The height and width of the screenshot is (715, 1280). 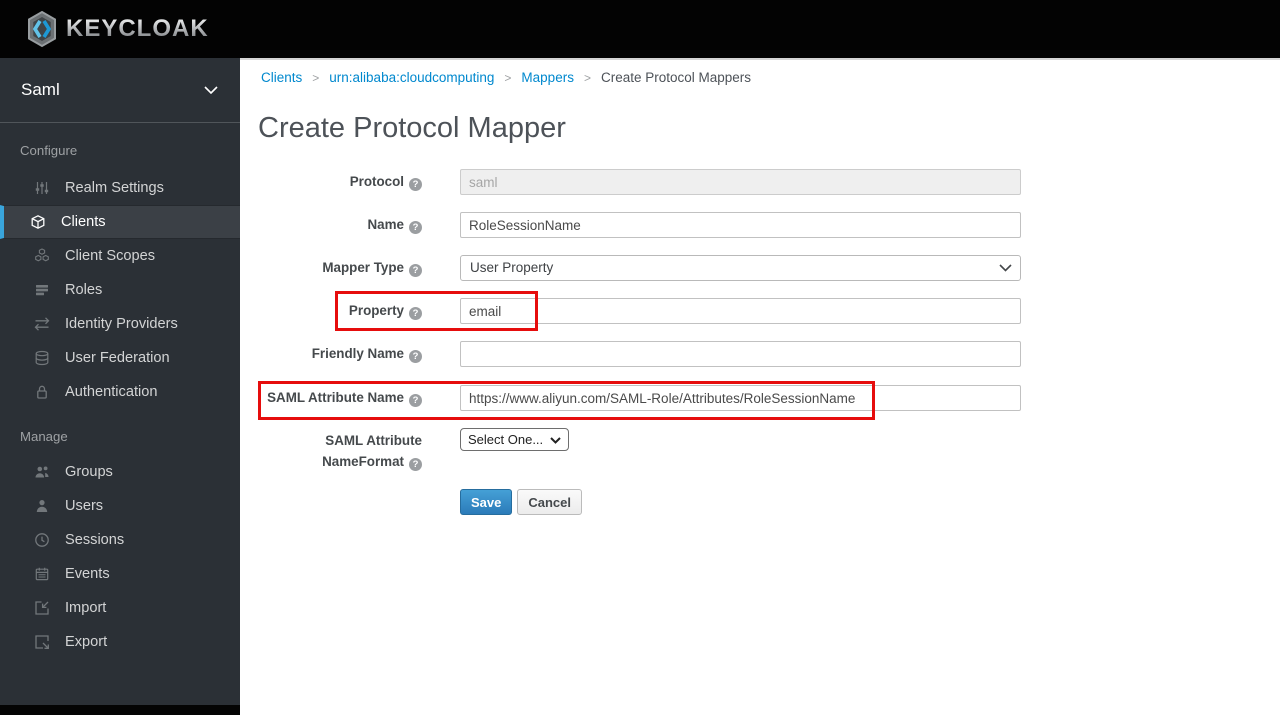 What do you see at coordinates (662, 77) in the screenshot?
I see `breadcrumb-current: Create Protocol Mappers` at bounding box center [662, 77].